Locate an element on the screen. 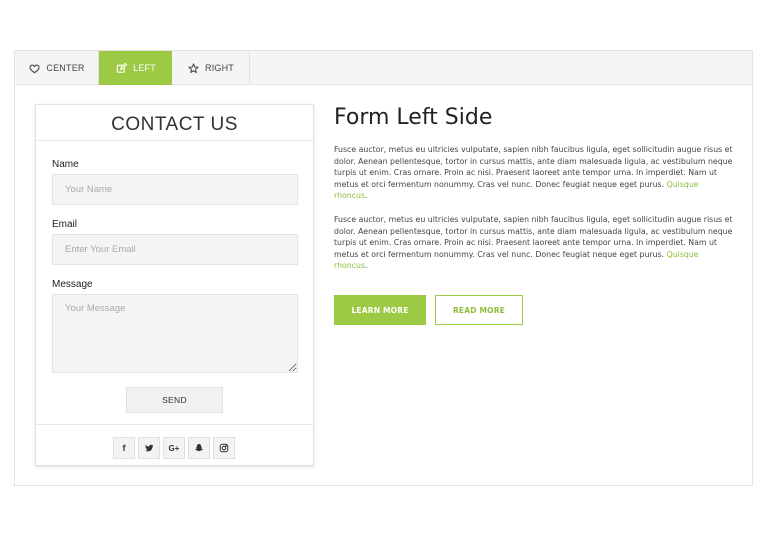  facebook-glyph: f is located at coordinates (124, 448).